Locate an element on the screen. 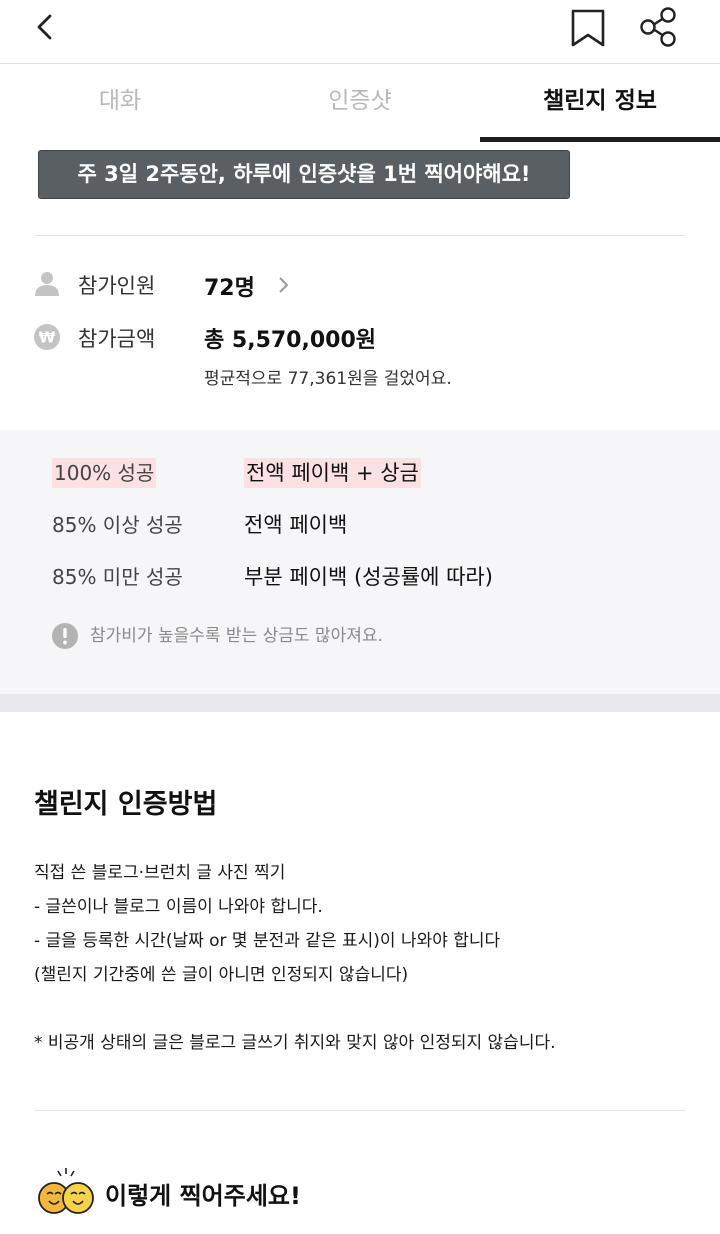 This screenshot has width=720, height=1234. participants-value: 72명 is located at coordinates (229, 288).